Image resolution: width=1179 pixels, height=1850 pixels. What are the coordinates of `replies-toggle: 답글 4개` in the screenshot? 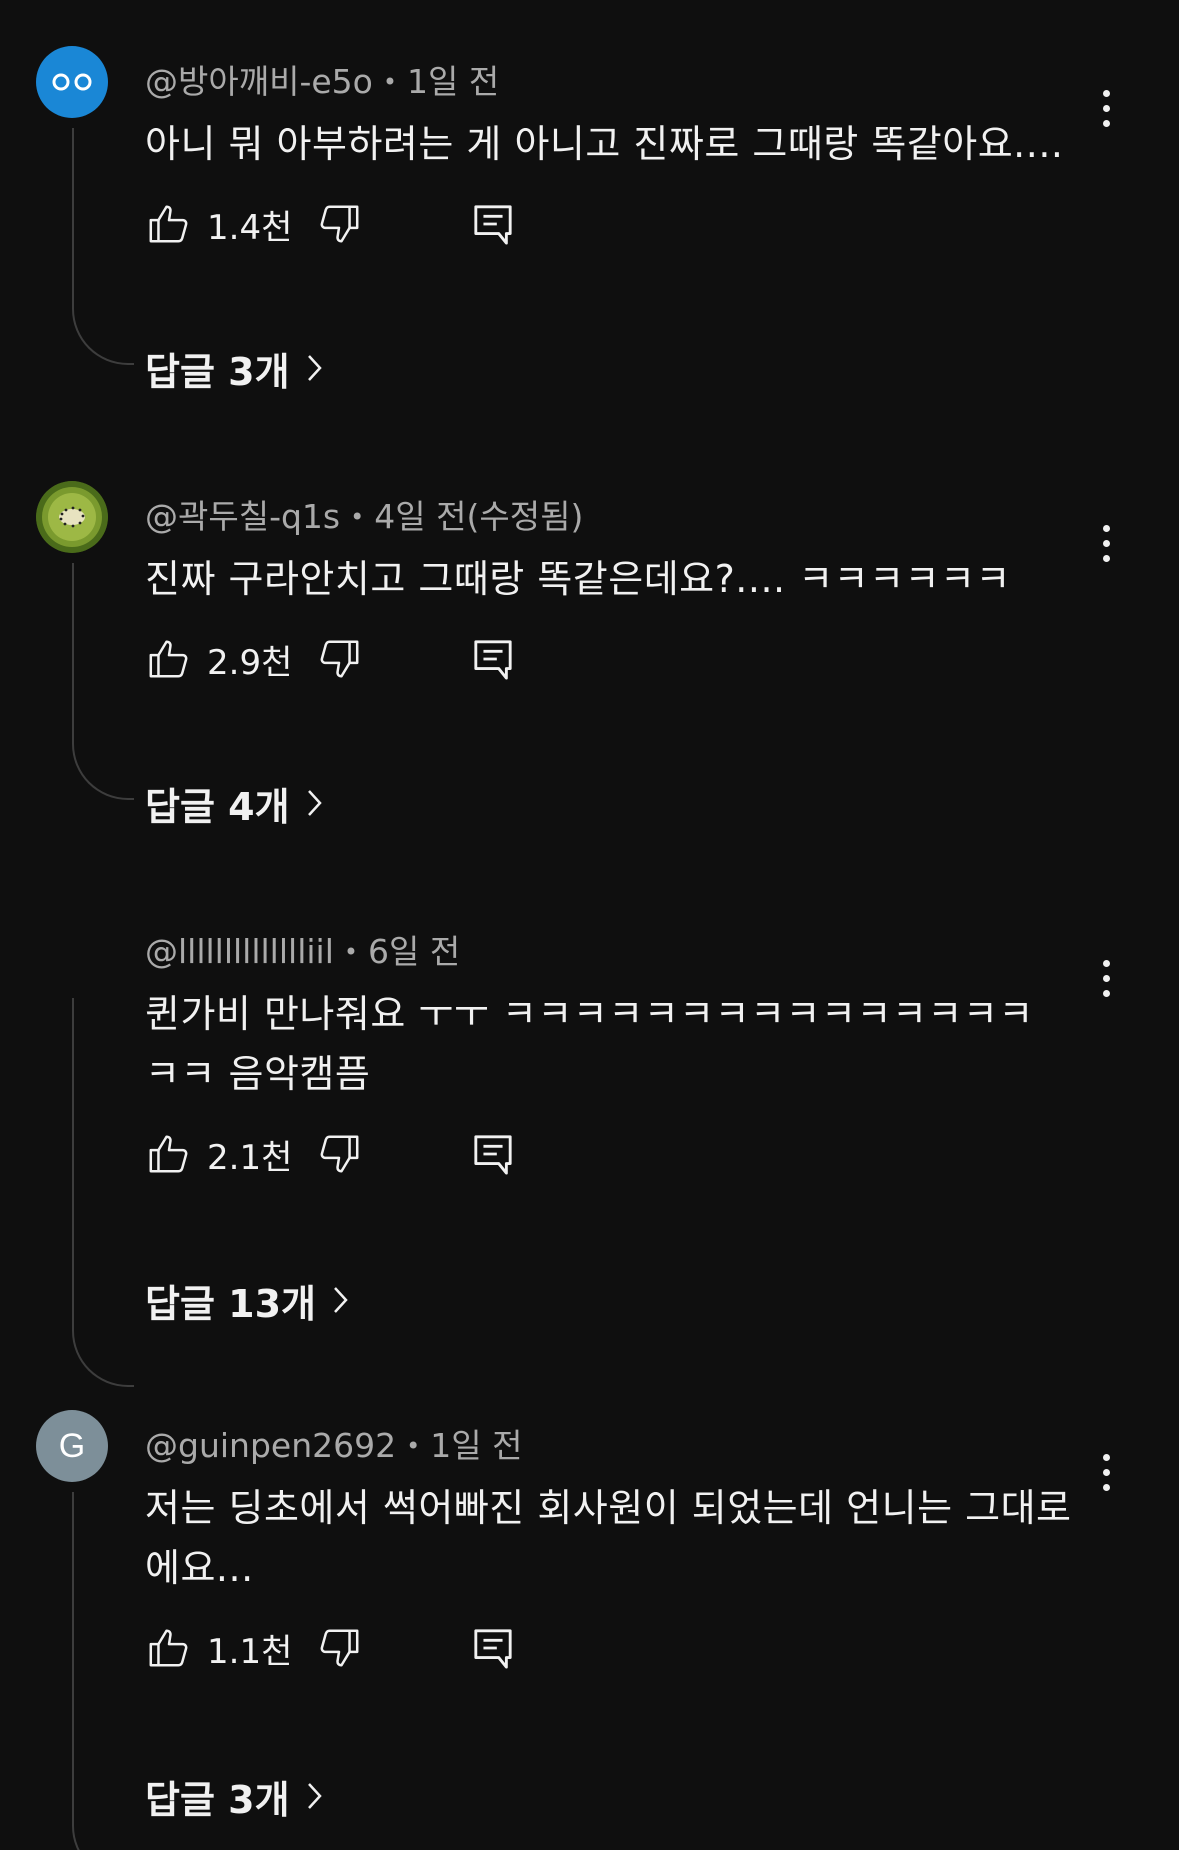 It's located at (234, 803).